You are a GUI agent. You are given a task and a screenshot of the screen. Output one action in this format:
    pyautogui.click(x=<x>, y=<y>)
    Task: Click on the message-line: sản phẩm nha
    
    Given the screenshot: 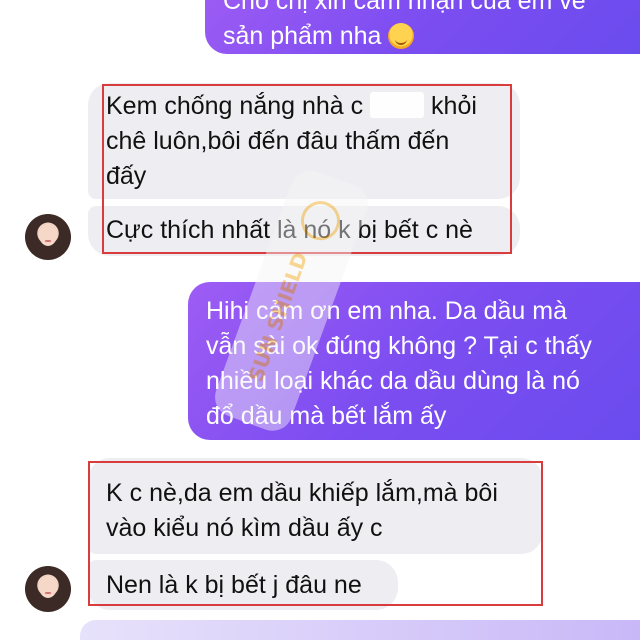 What is the action you would take?
    pyautogui.click(x=431, y=36)
    